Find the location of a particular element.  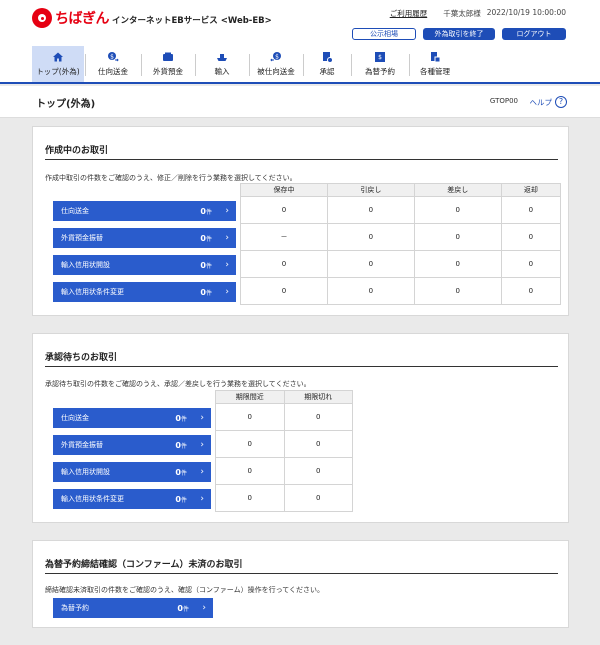

awaiting-lc-amend-button: 輸入信用状条件変更 0件 › is located at coordinates (132, 499).